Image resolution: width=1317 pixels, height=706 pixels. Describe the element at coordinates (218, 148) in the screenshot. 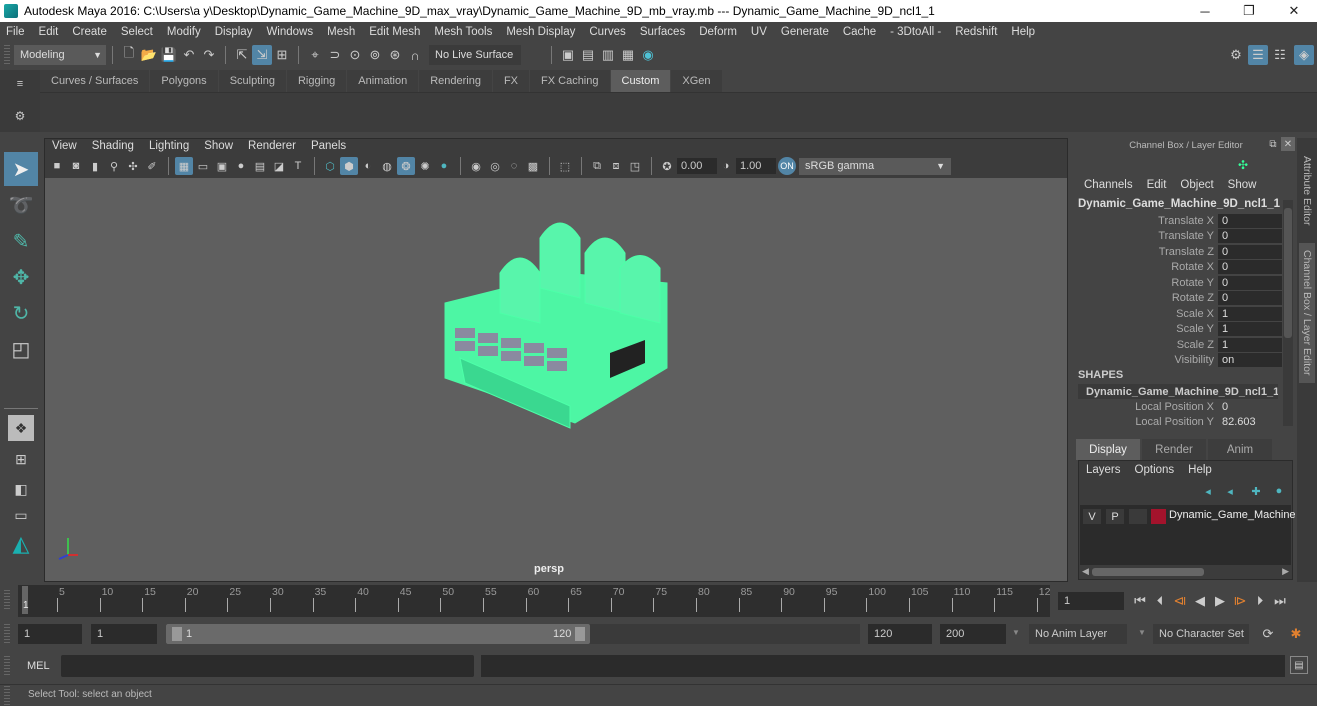

I see `panel-menu-show: Show` at that location.